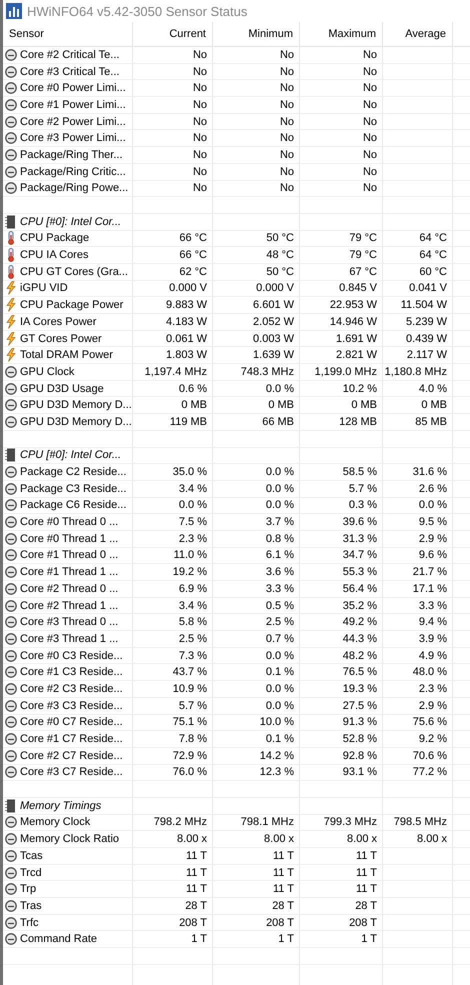  Describe the element at coordinates (61, 338) in the screenshot. I see `sensor-name: GT Cores Power` at that location.